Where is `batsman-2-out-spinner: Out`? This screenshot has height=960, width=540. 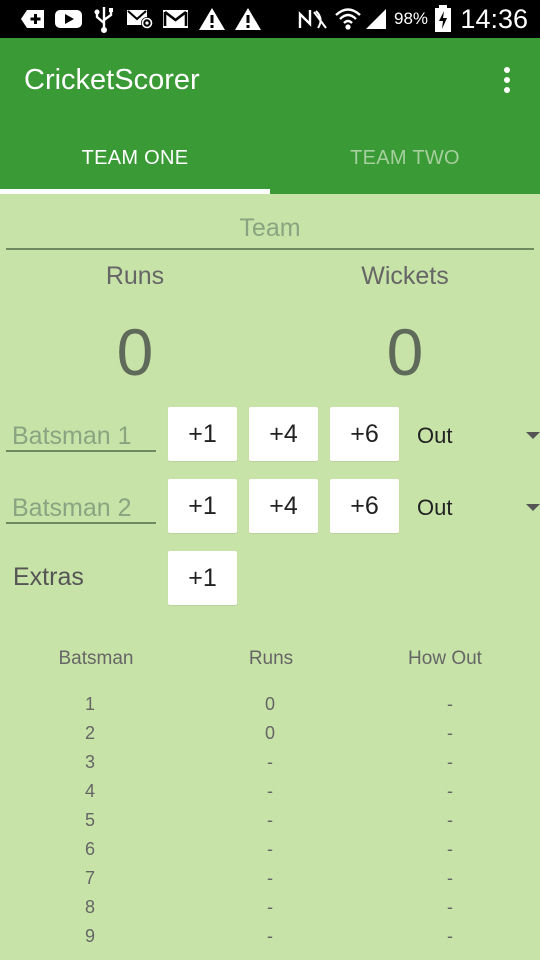 batsman-2-out-spinner: Out is located at coordinates (434, 508).